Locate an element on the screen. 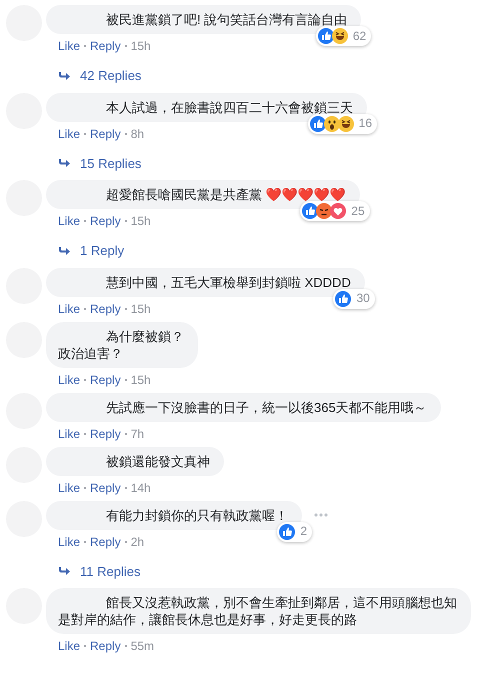 This screenshot has height=680, width=502. timestamp: 7h is located at coordinates (137, 434).